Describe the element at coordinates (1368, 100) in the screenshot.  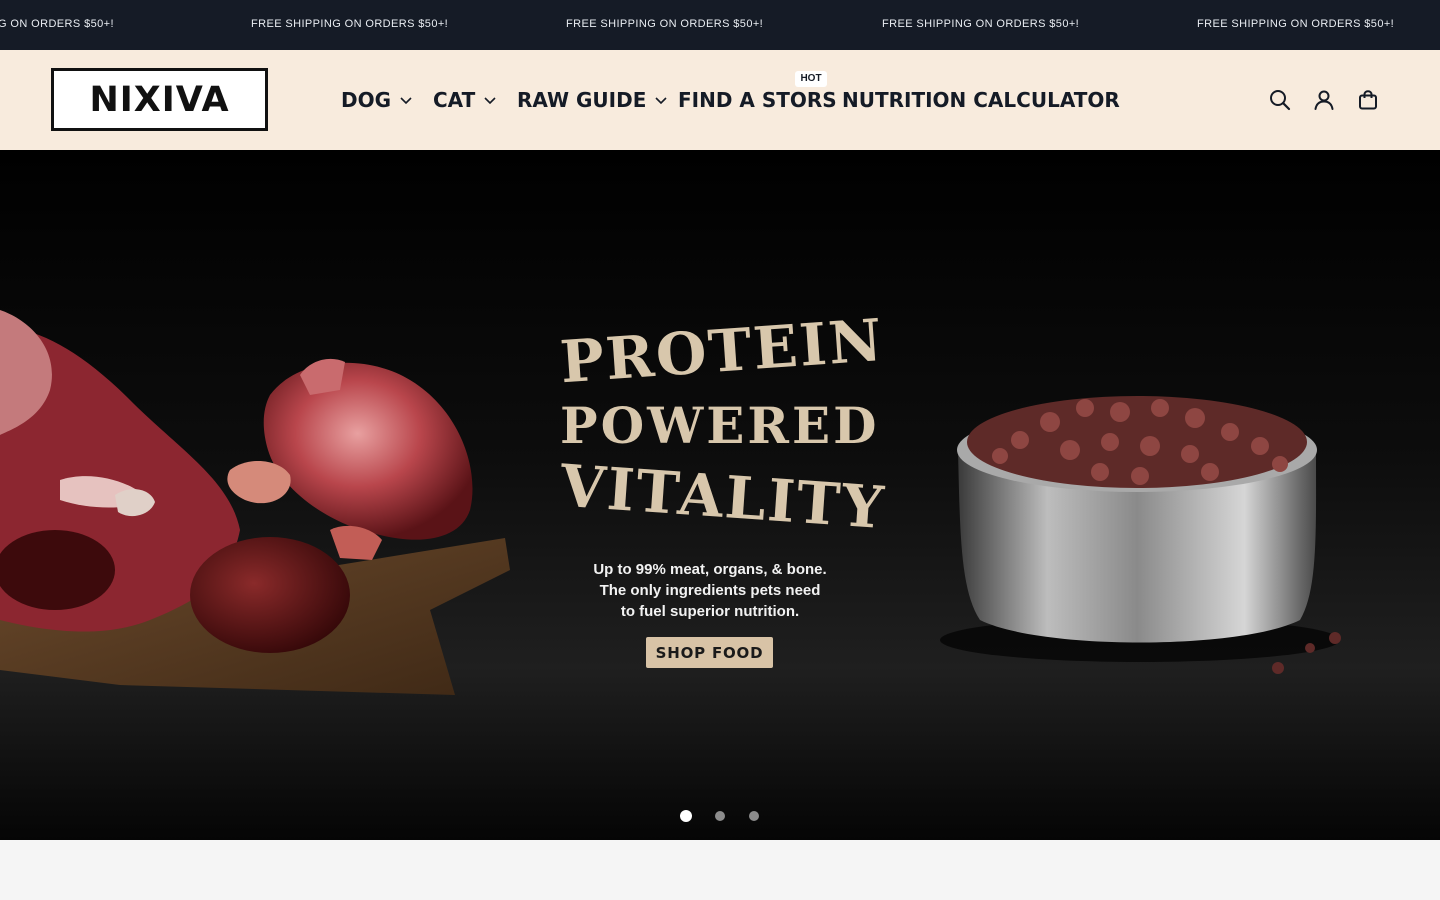
I see `cart-icon` at that location.